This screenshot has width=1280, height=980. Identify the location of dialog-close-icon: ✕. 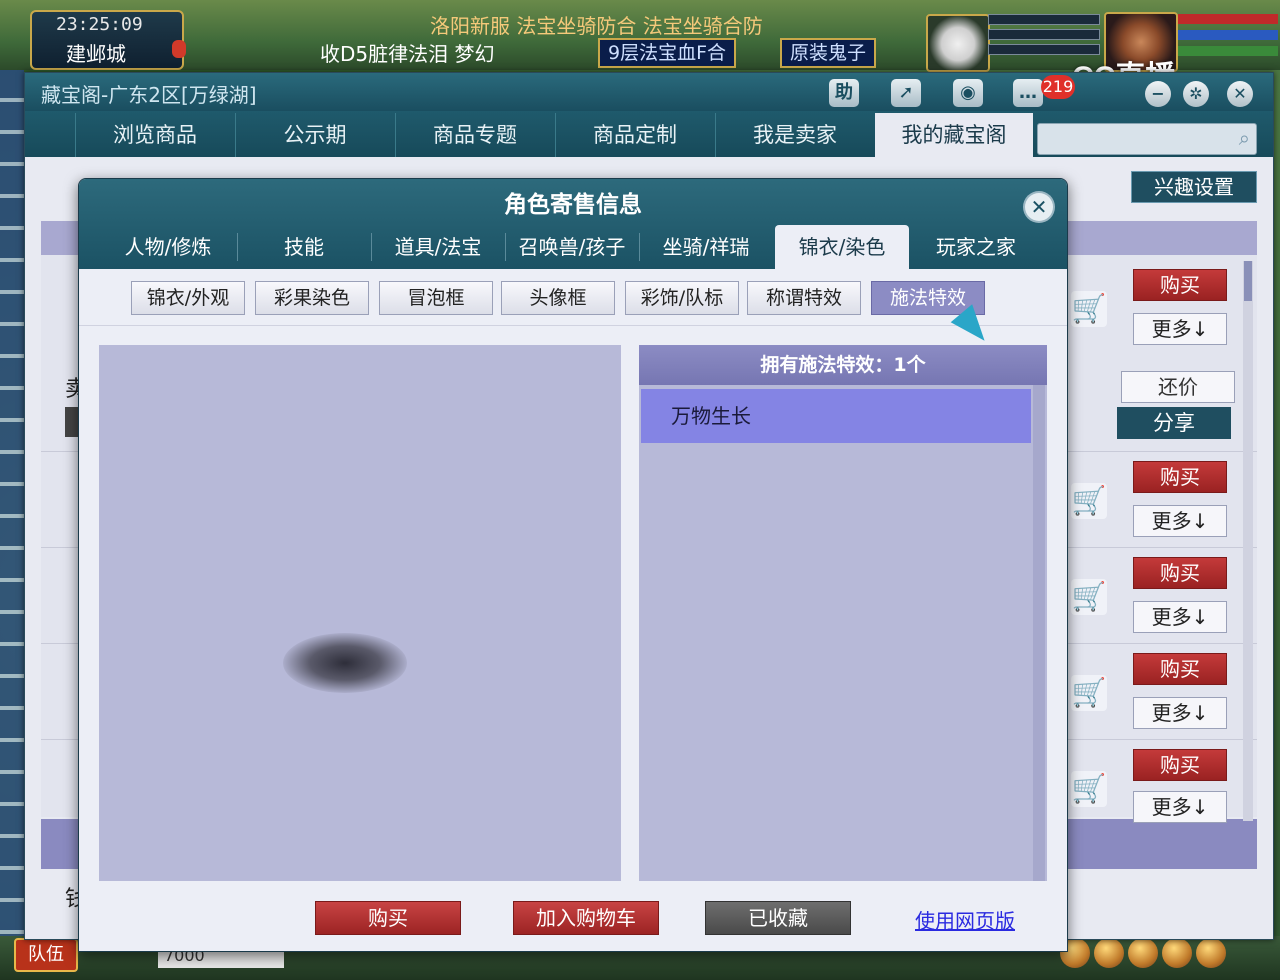
(1039, 207).